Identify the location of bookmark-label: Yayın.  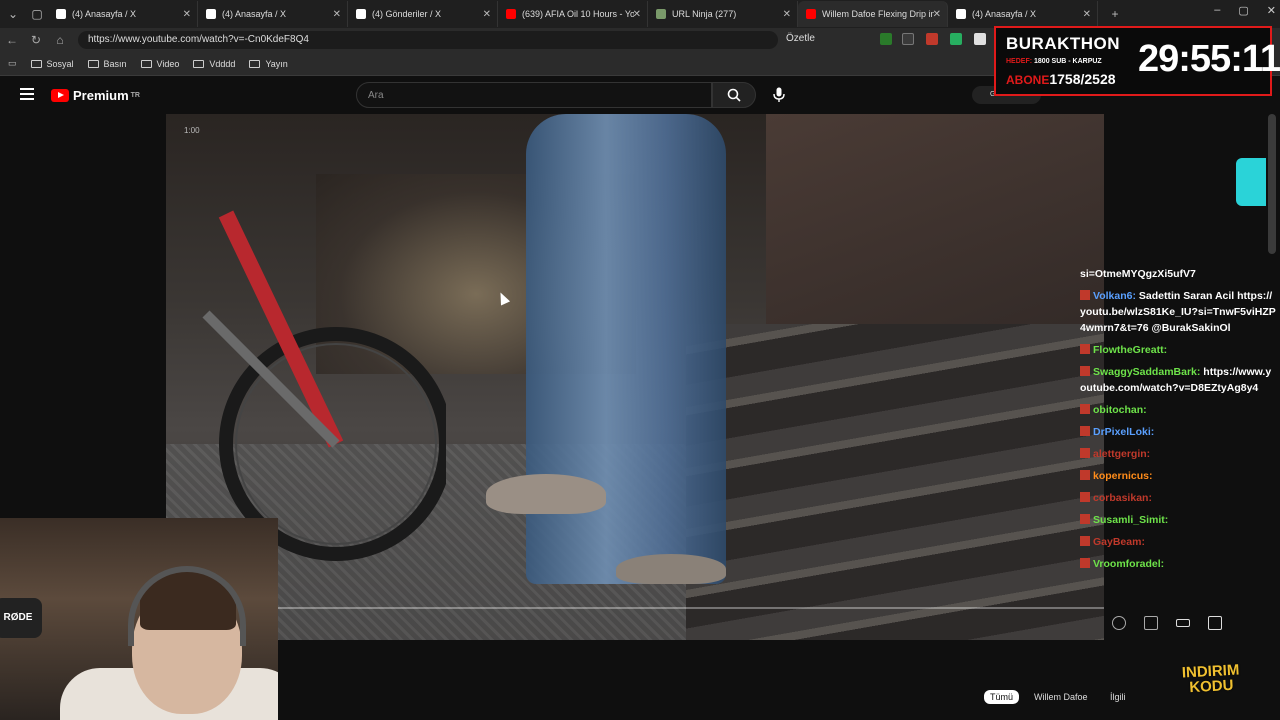
(276, 63).